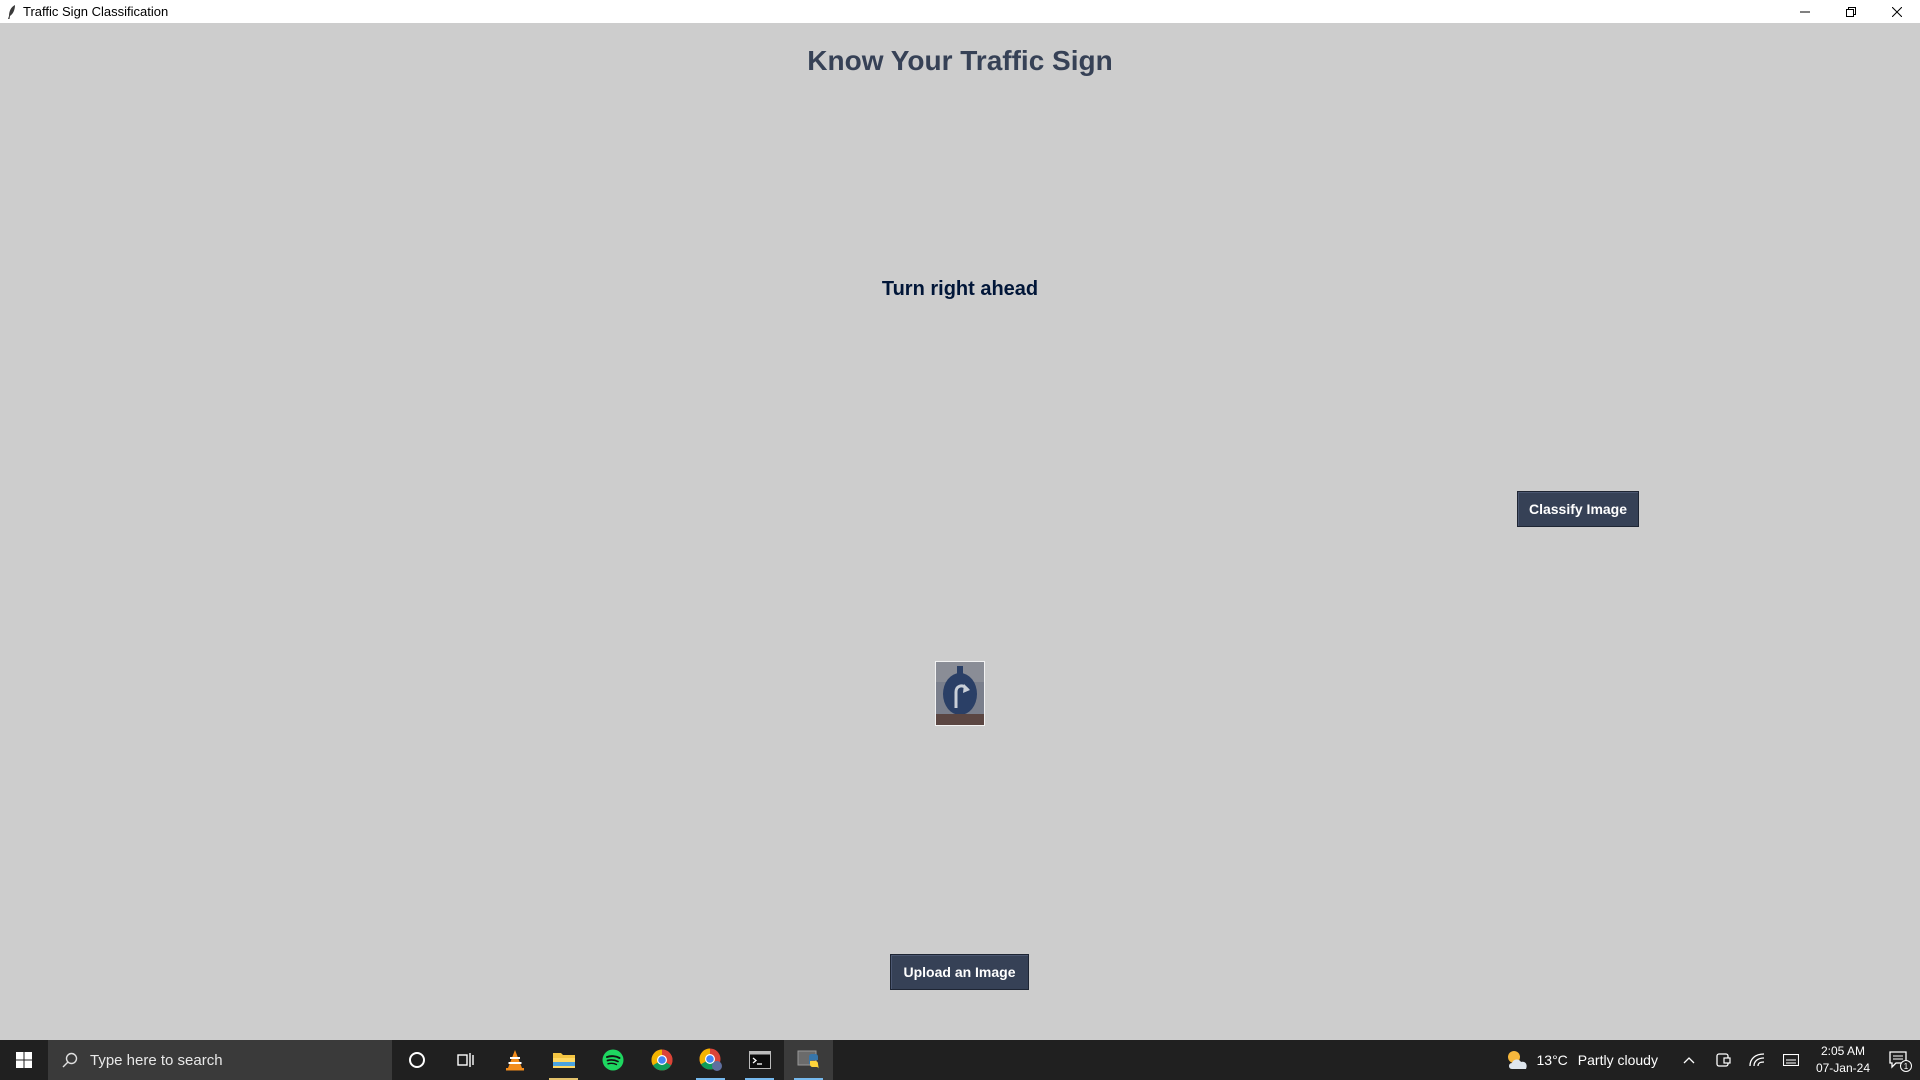 This screenshot has height=1080, width=1920. What do you see at coordinates (1552, 1060) in the screenshot?
I see `weather-temperature: 13°C` at bounding box center [1552, 1060].